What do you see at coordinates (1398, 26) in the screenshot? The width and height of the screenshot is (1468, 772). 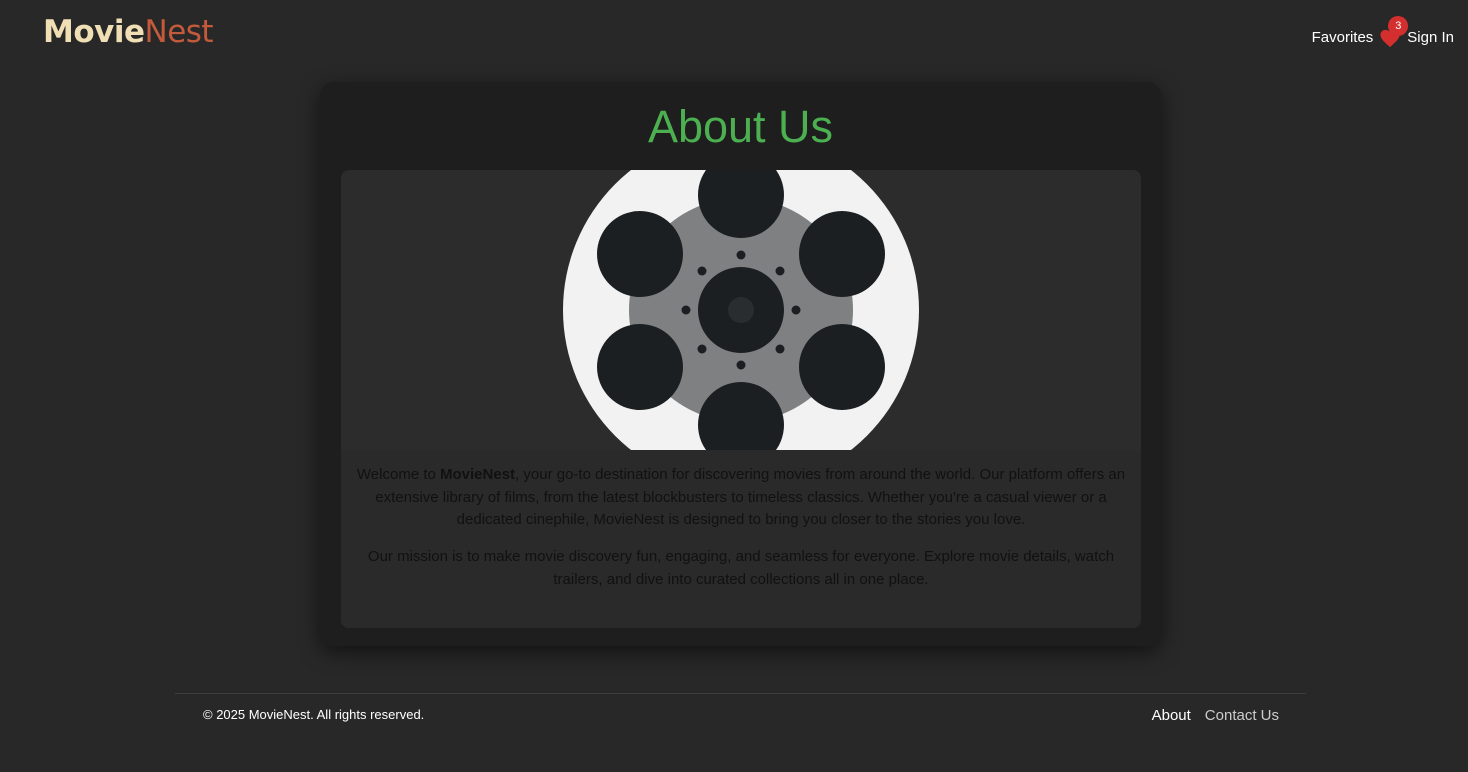 I see `favorites-count-badge: 3` at bounding box center [1398, 26].